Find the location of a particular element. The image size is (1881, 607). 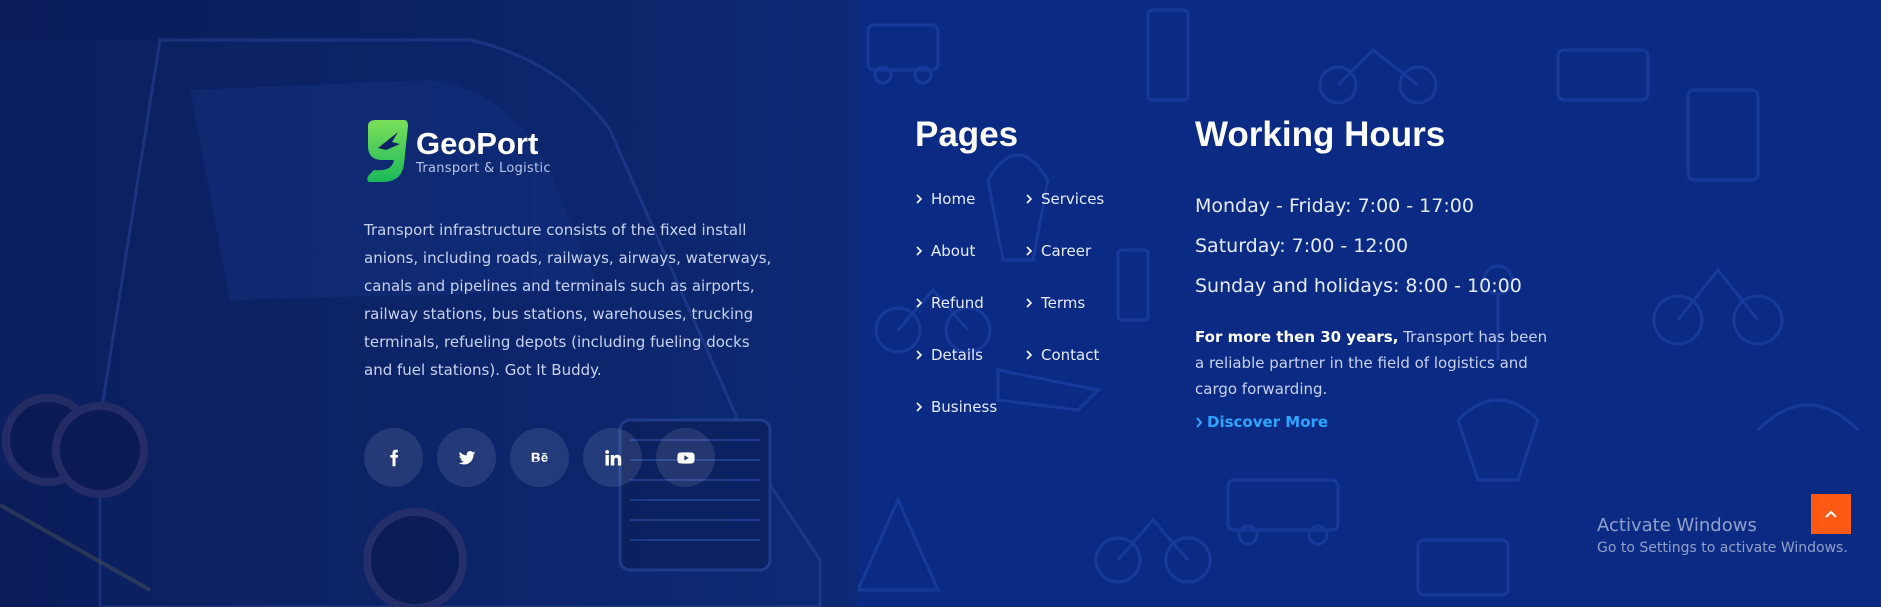

hours-line: Saturday: 7:00 - 12:00 is located at coordinates (1302, 246).